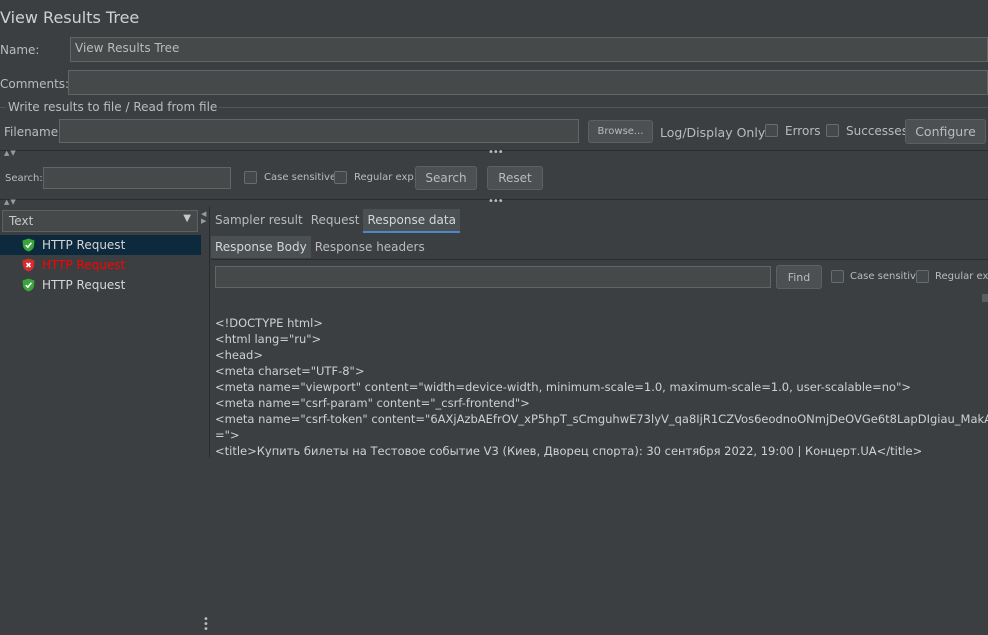  What do you see at coordinates (837, 276) in the screenshot?
I see `find-case-sensitive-checkbox` at bounding box center [837, 276].